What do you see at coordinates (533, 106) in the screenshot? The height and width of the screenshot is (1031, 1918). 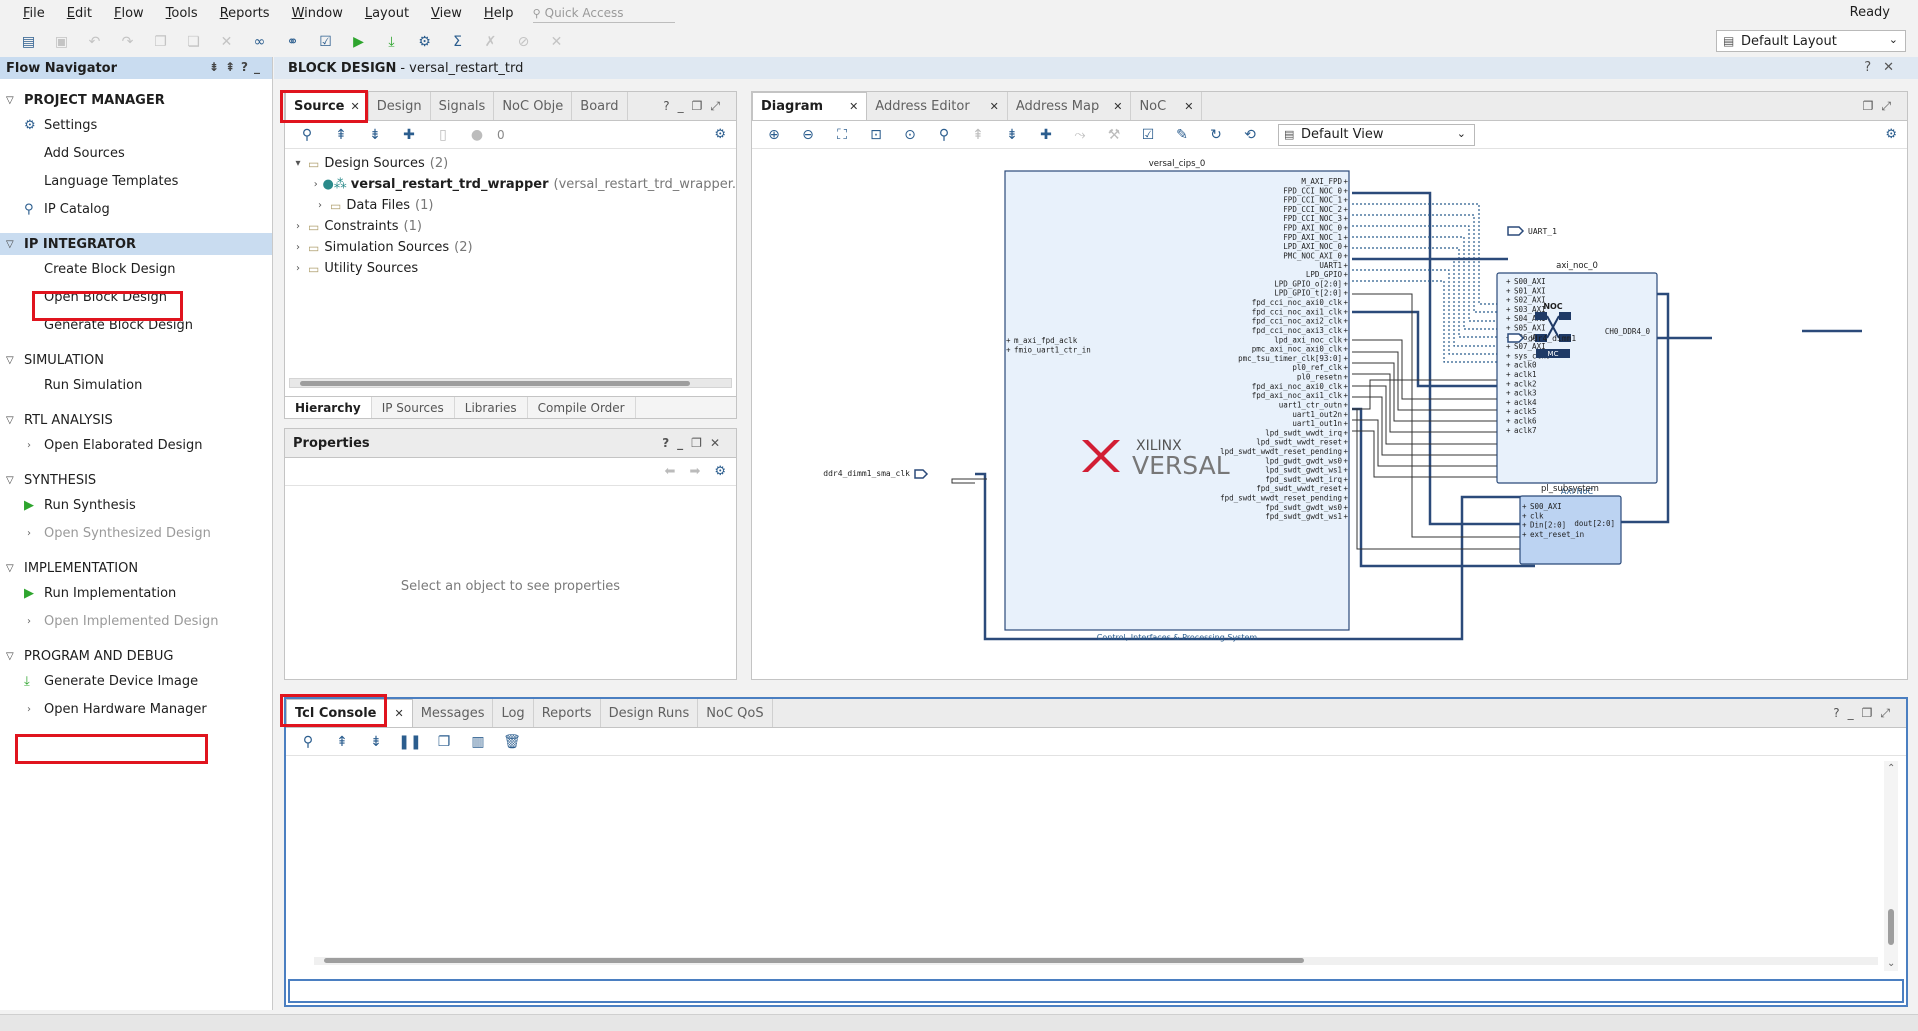 I see `tab-noc-objects: NoC Obje` at bounding box center [533, 106].